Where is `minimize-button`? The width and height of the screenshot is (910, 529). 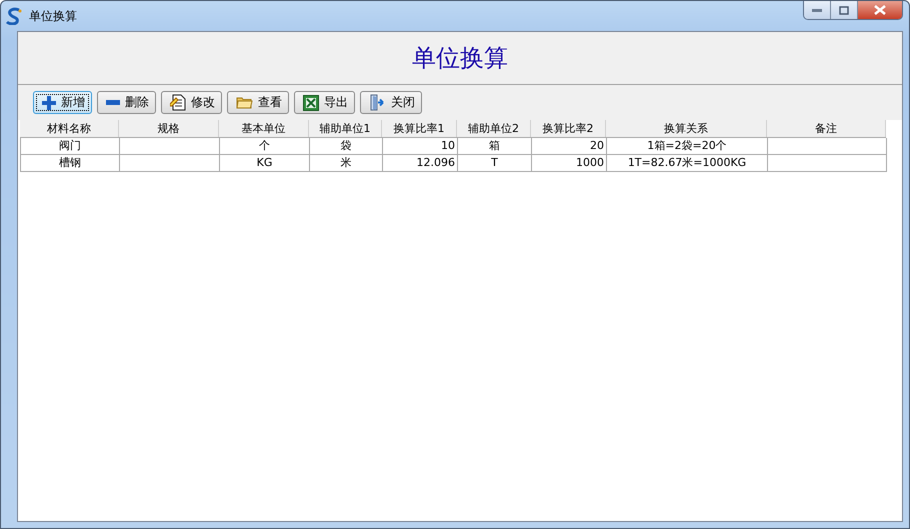 minimize-button is located at coordinates (817, 10).